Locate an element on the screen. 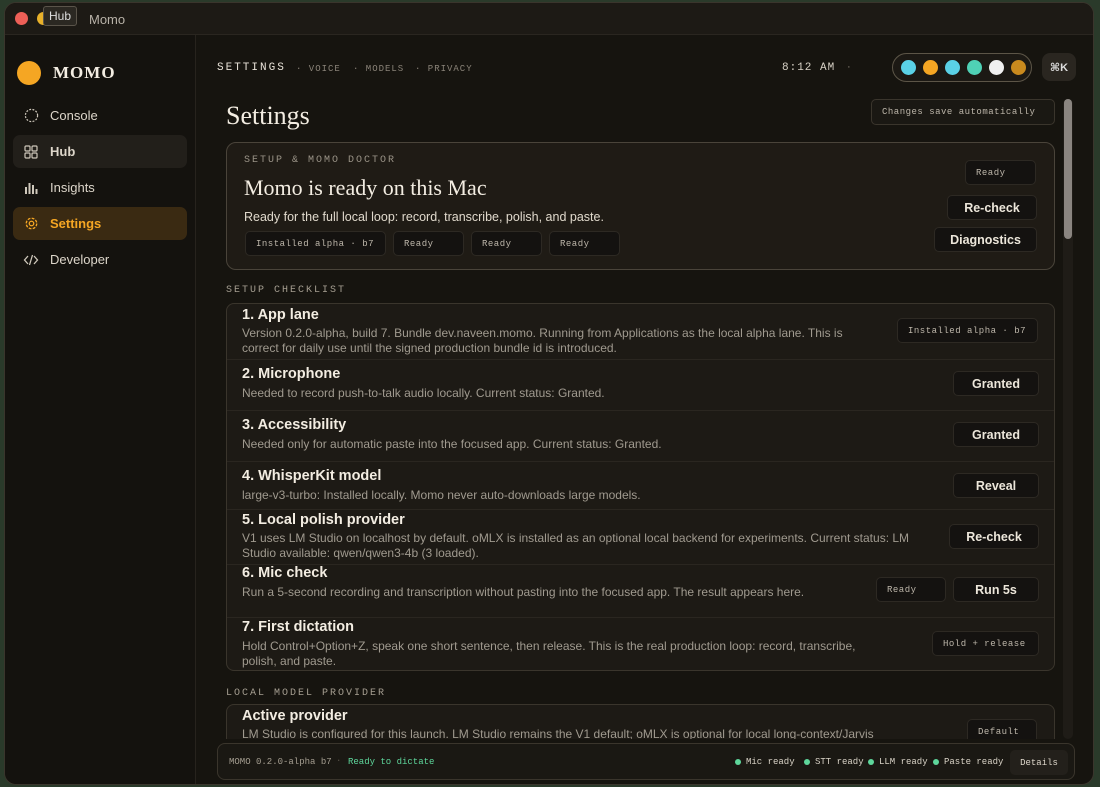 The image size is (1100, 787). stt-status: STT ready is located at coordinates (834, 762).